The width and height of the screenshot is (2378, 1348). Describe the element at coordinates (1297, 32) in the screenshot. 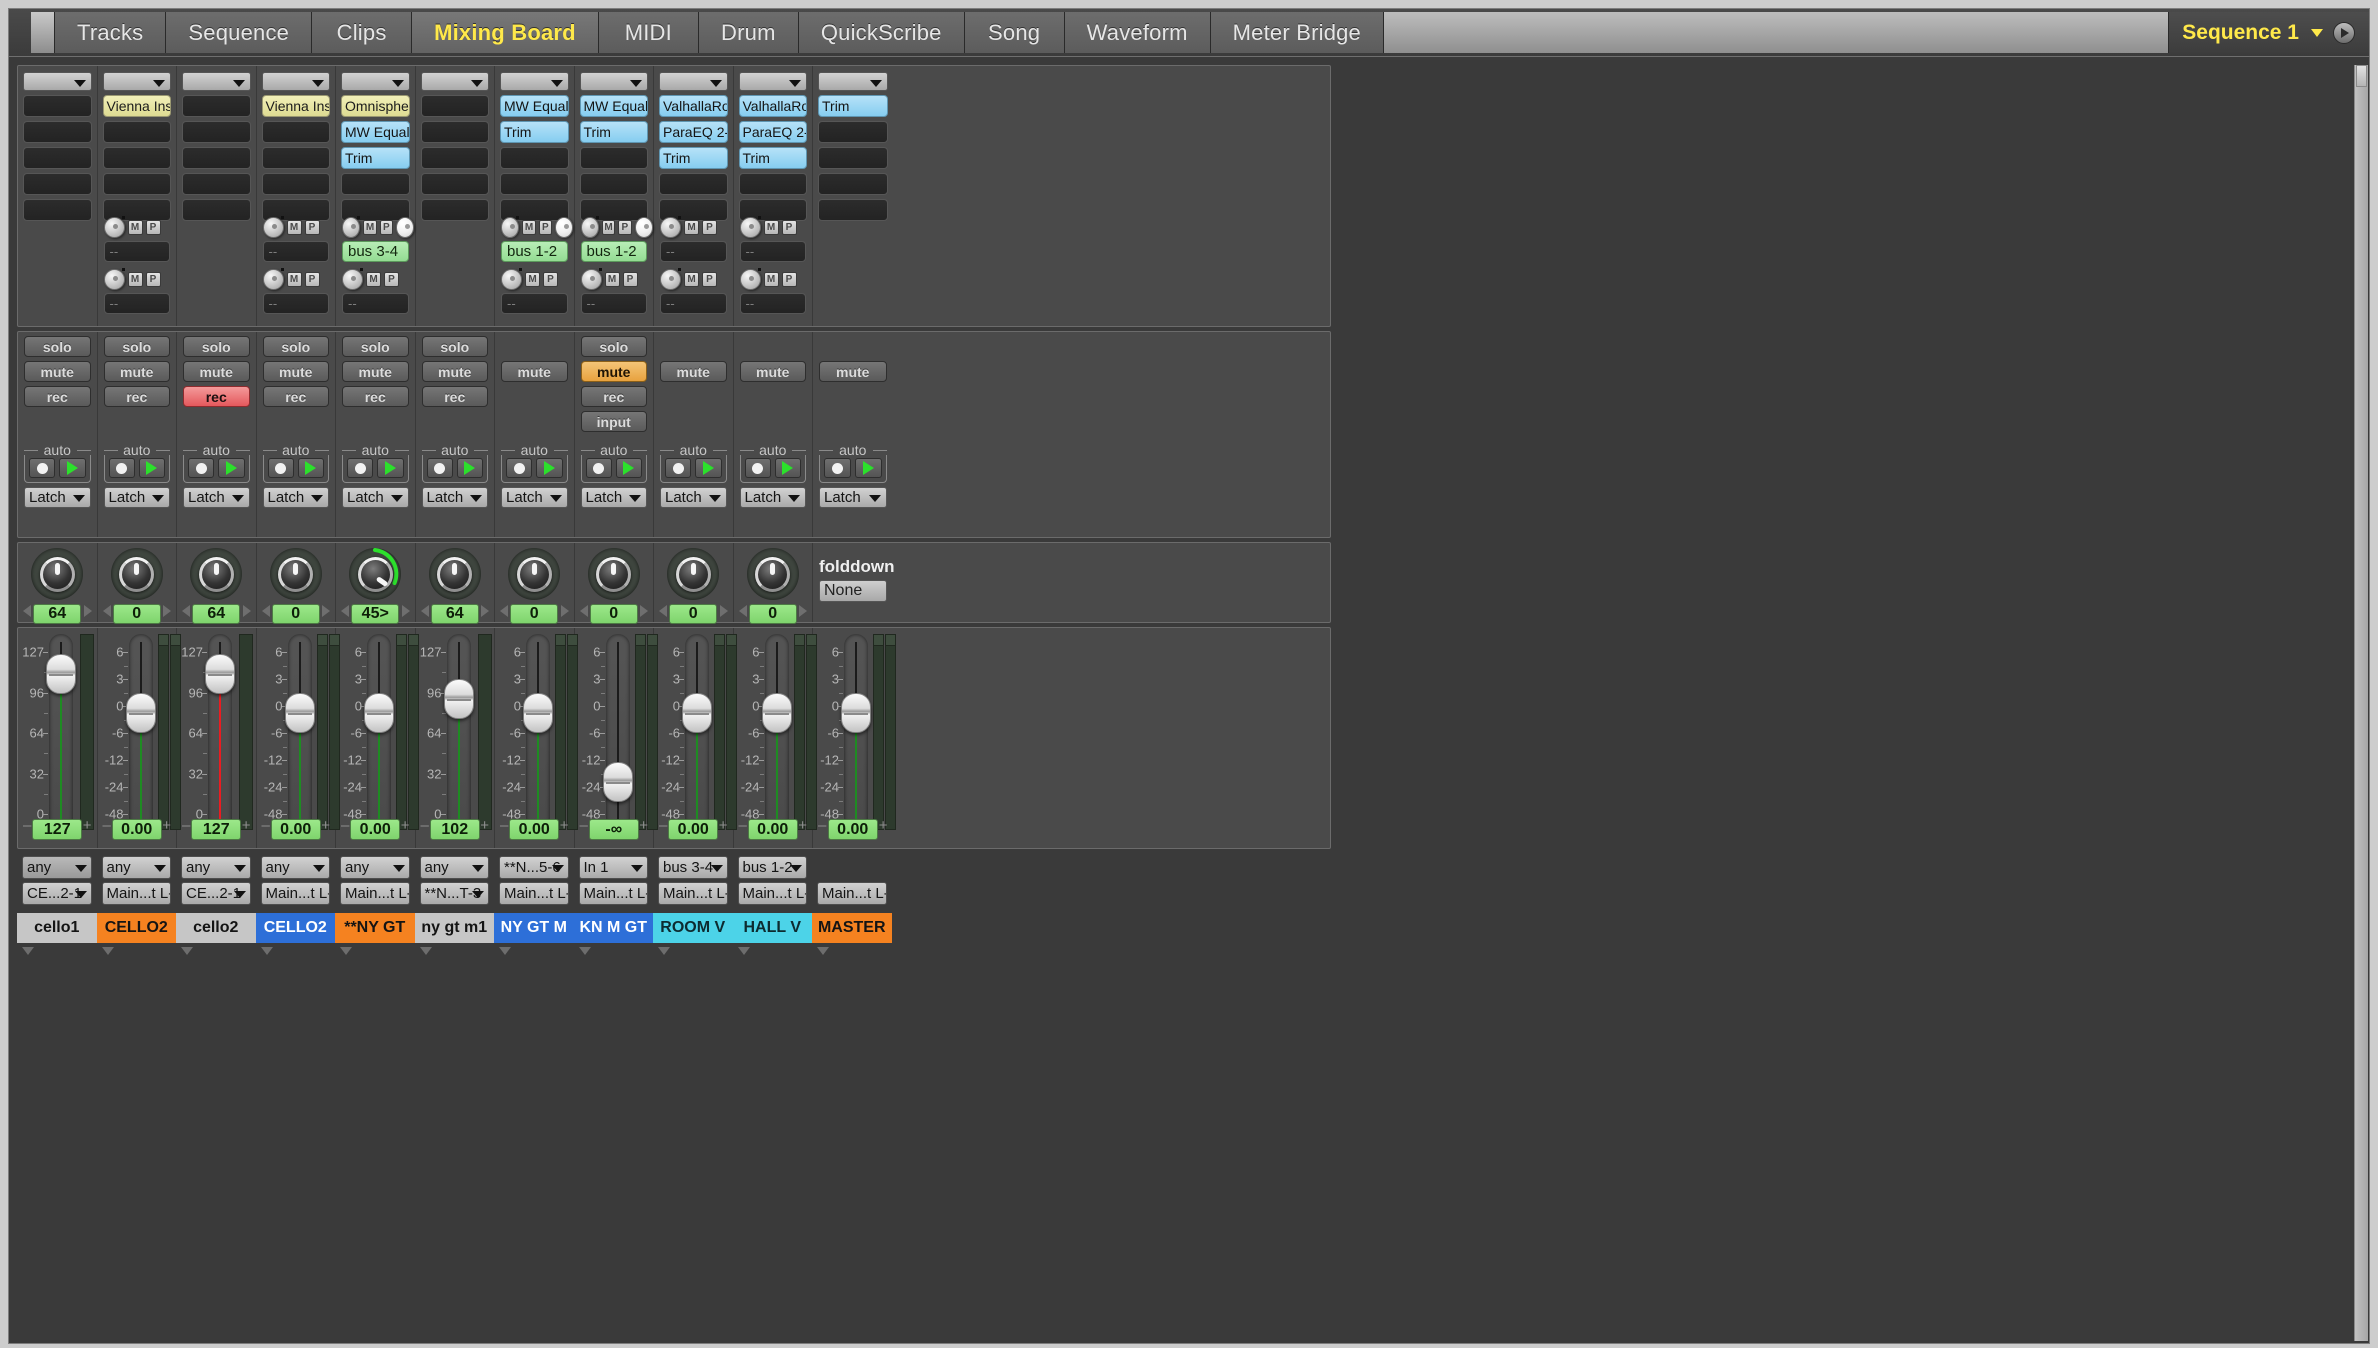

I see `tab-meter-bridge: Meter Bridge` at that location.